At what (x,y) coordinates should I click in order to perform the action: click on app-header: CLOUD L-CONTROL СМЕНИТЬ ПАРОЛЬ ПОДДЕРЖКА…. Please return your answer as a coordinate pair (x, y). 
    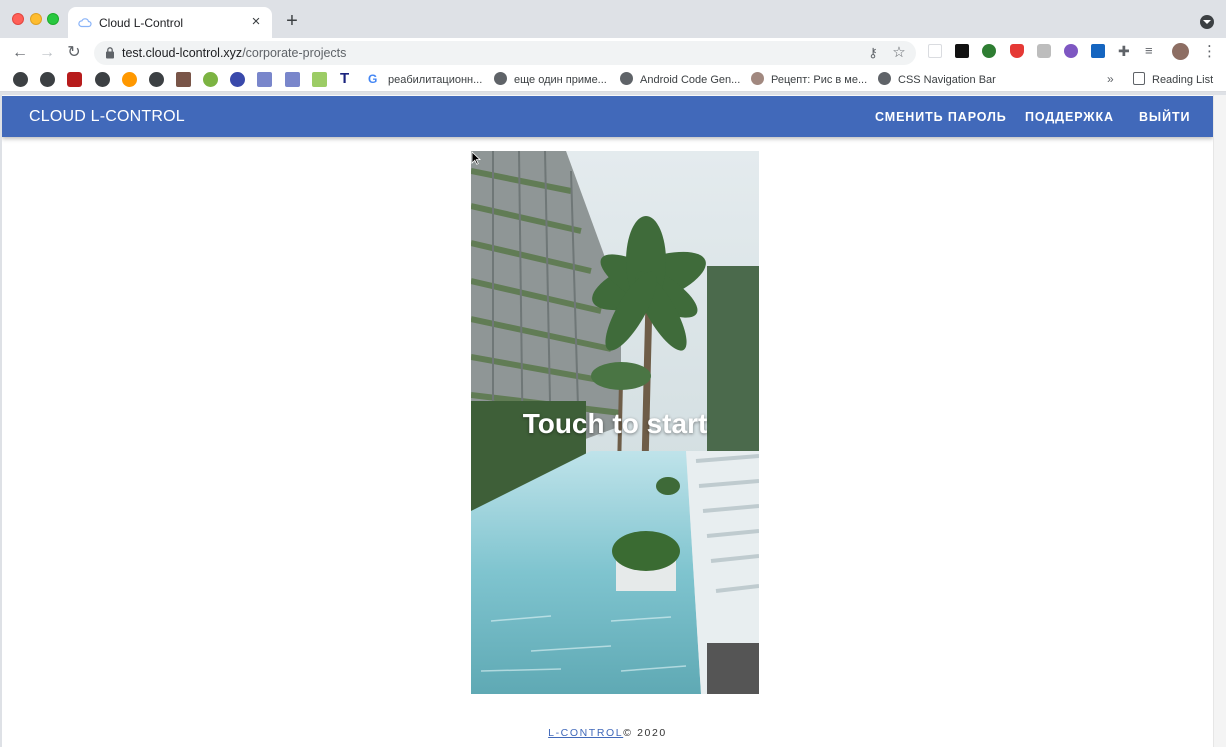
    Looking at the image, I should click on (607, 116).